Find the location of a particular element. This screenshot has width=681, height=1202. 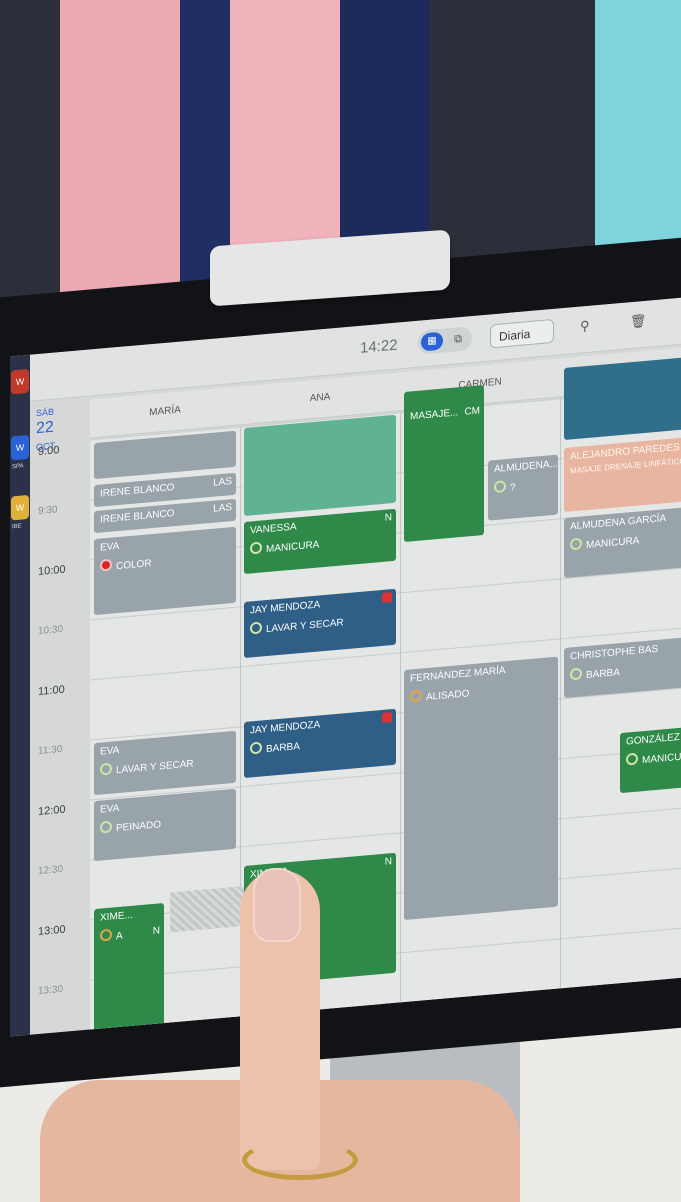

hour-label: 12:30 is located at coordinates (51, 870).